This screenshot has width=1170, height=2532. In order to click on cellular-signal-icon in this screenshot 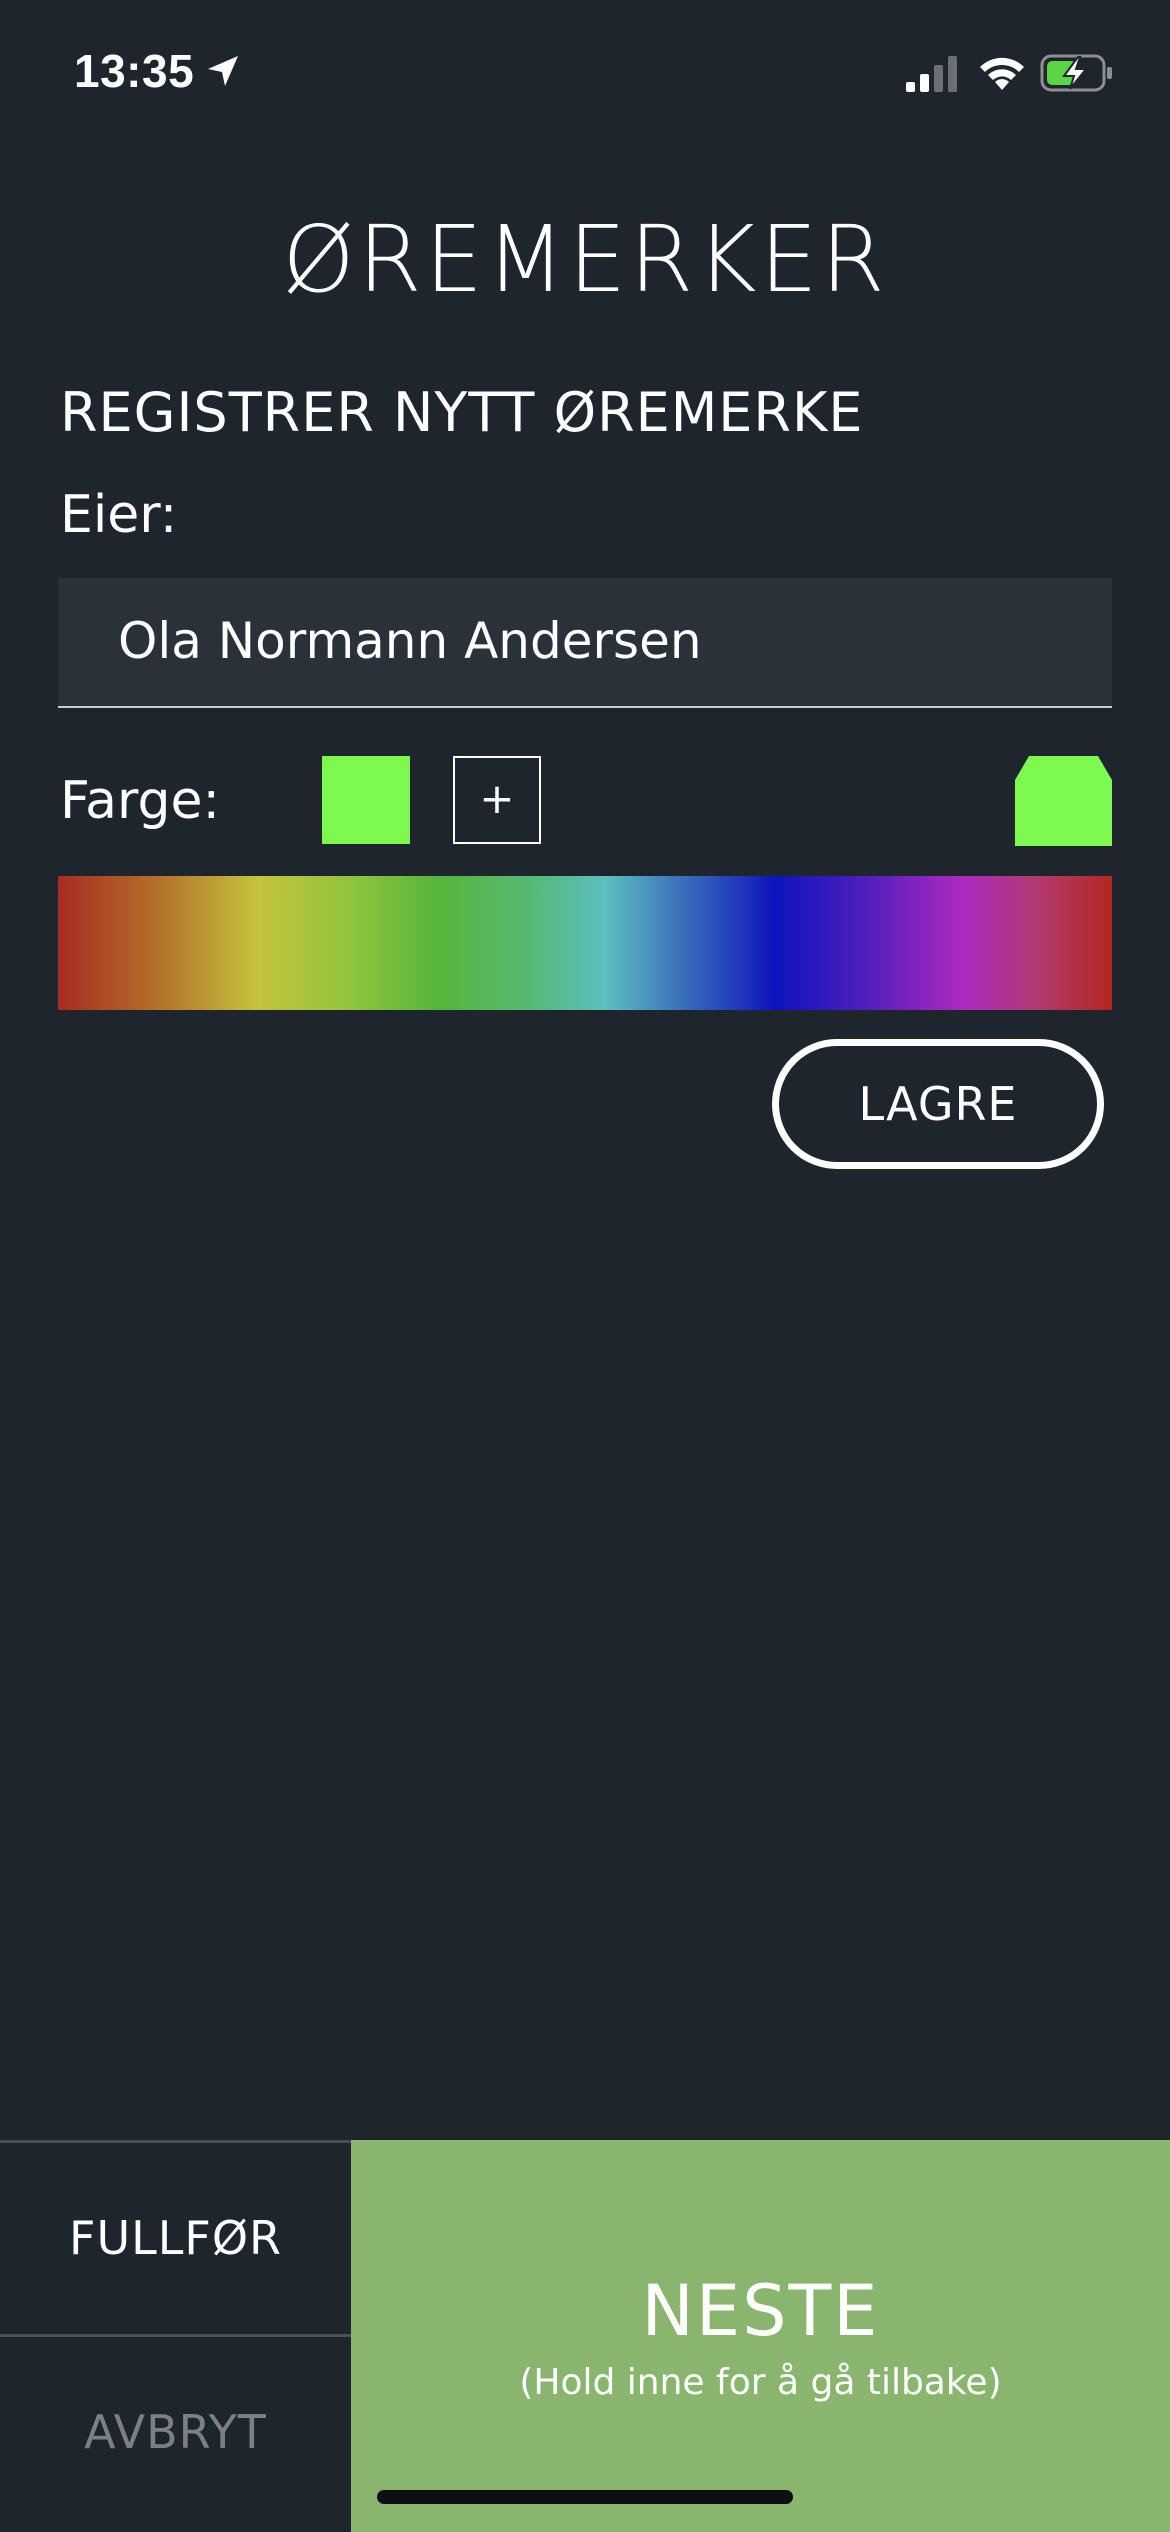, I will do `click(931, 74)`.